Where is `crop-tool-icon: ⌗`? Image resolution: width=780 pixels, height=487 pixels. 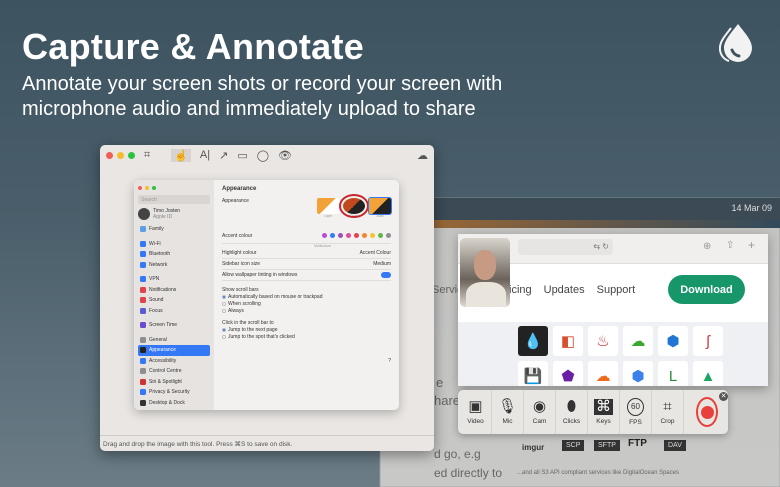
crop-tool-icon: ⌗ is located at coordinates (147, 155).